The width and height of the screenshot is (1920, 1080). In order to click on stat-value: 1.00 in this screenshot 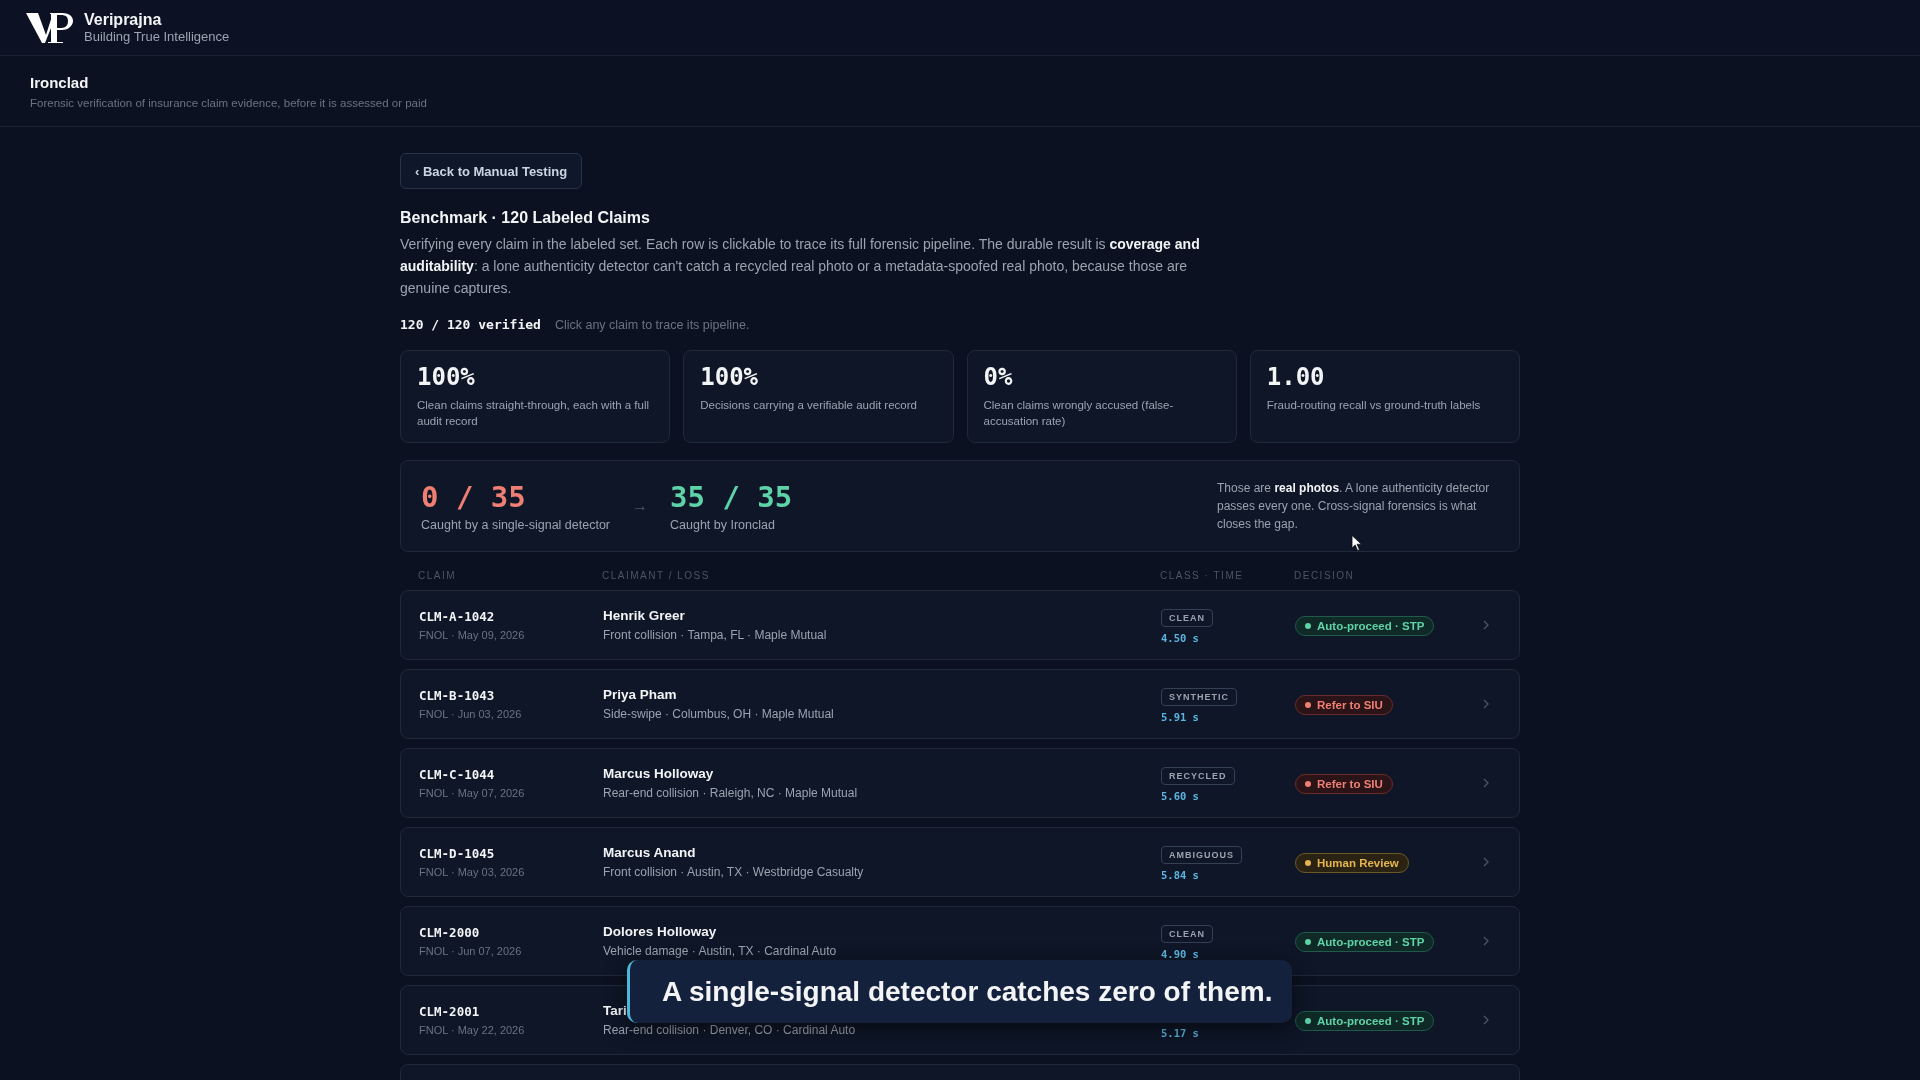, I will do `click(1296, 377)`.